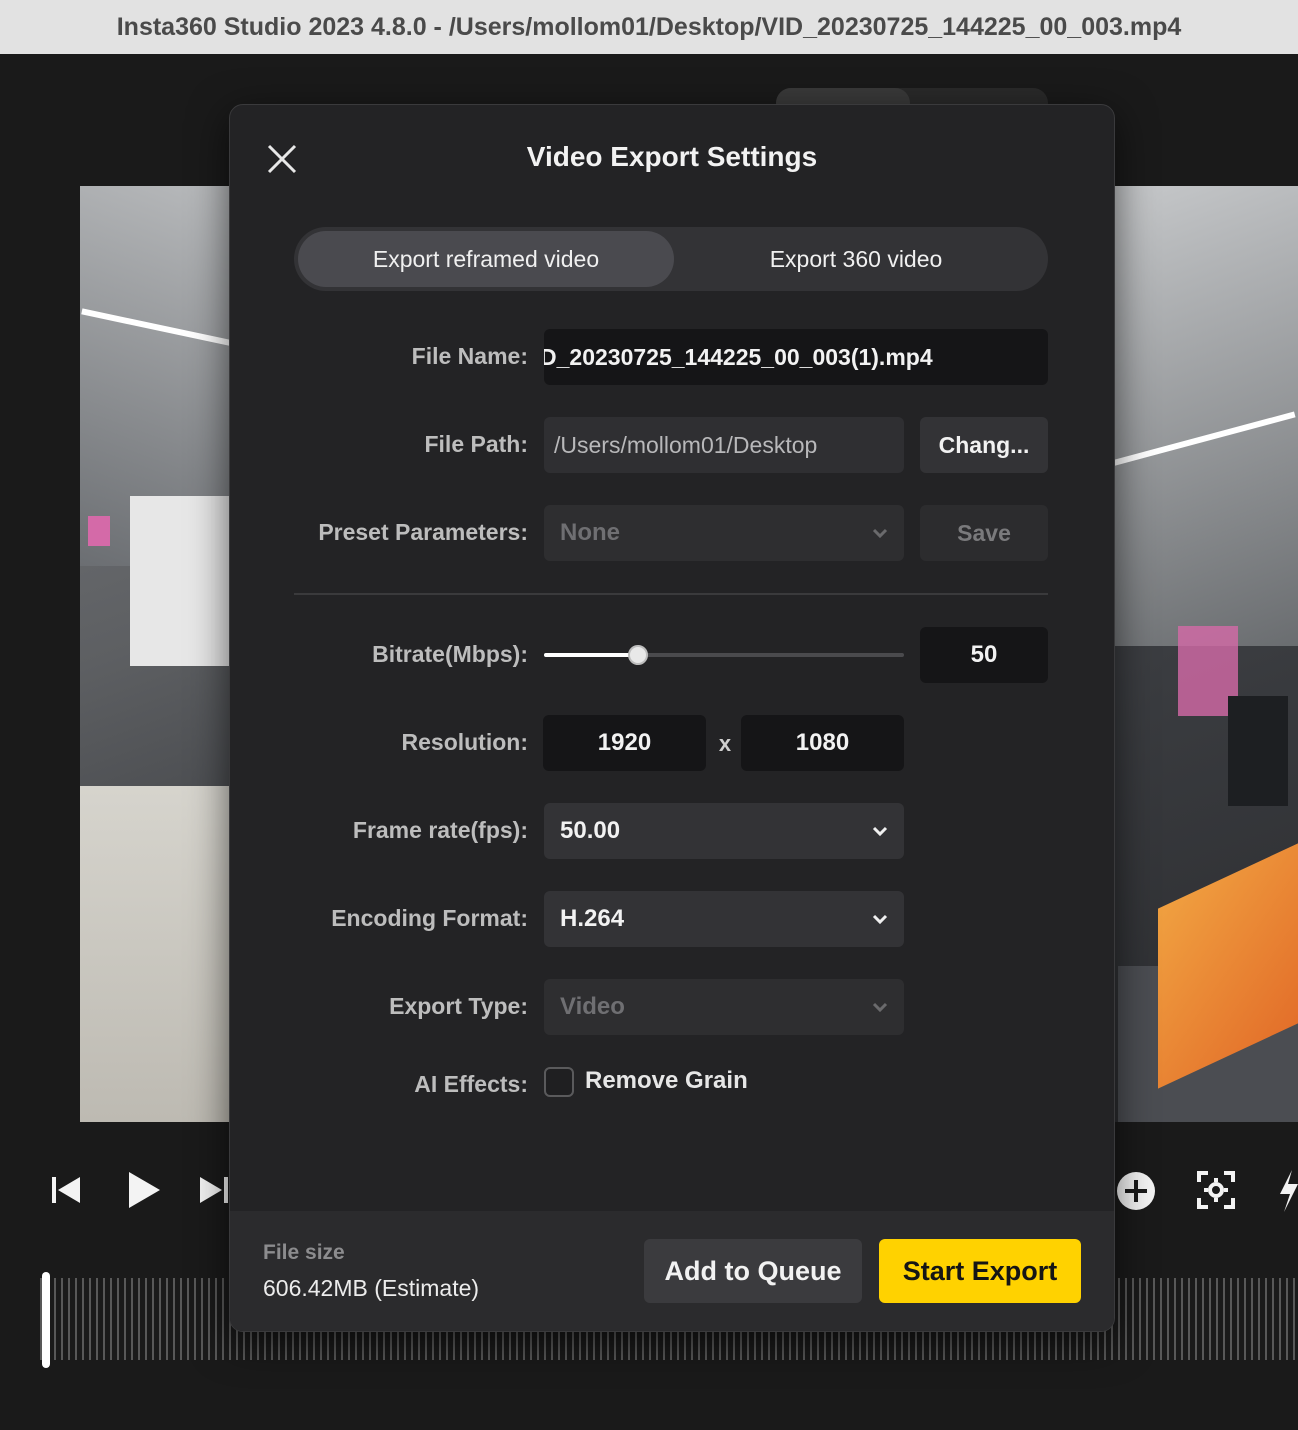 The width and height of the screenshot is (1298, 1430). Describe the element at coordinates (304, 1252) in the screenshot. I see `file-size-label: File size` at that location.